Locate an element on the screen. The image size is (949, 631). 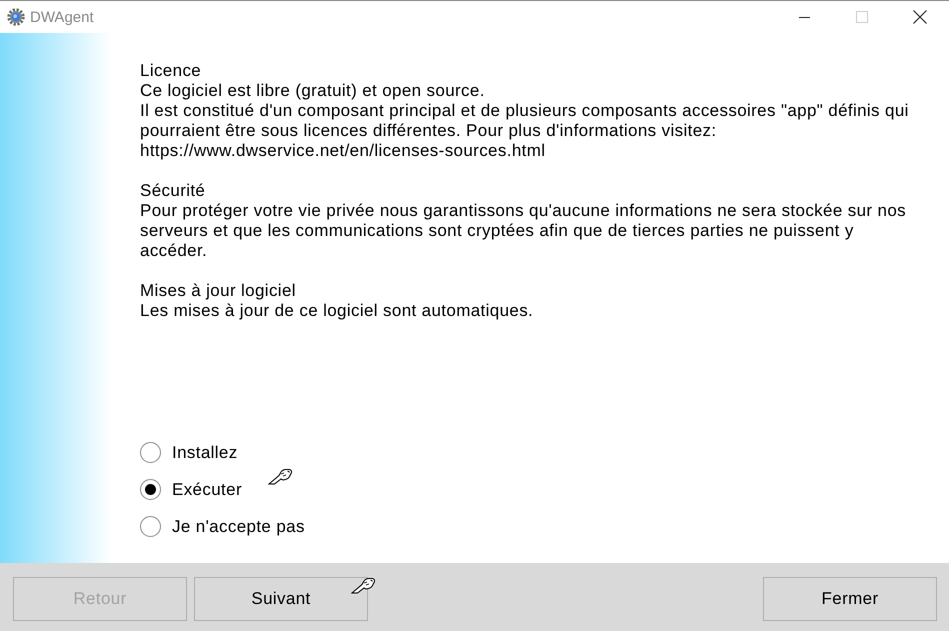
radio-label: Installez is located at coordinates (205, 452).